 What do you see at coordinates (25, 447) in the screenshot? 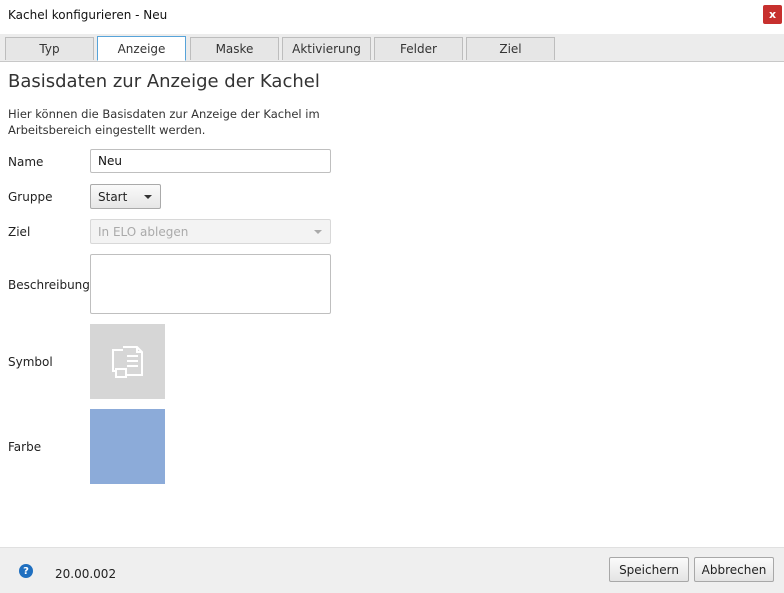
I see `color-label: Farbe` at bounding box center [25, 447].